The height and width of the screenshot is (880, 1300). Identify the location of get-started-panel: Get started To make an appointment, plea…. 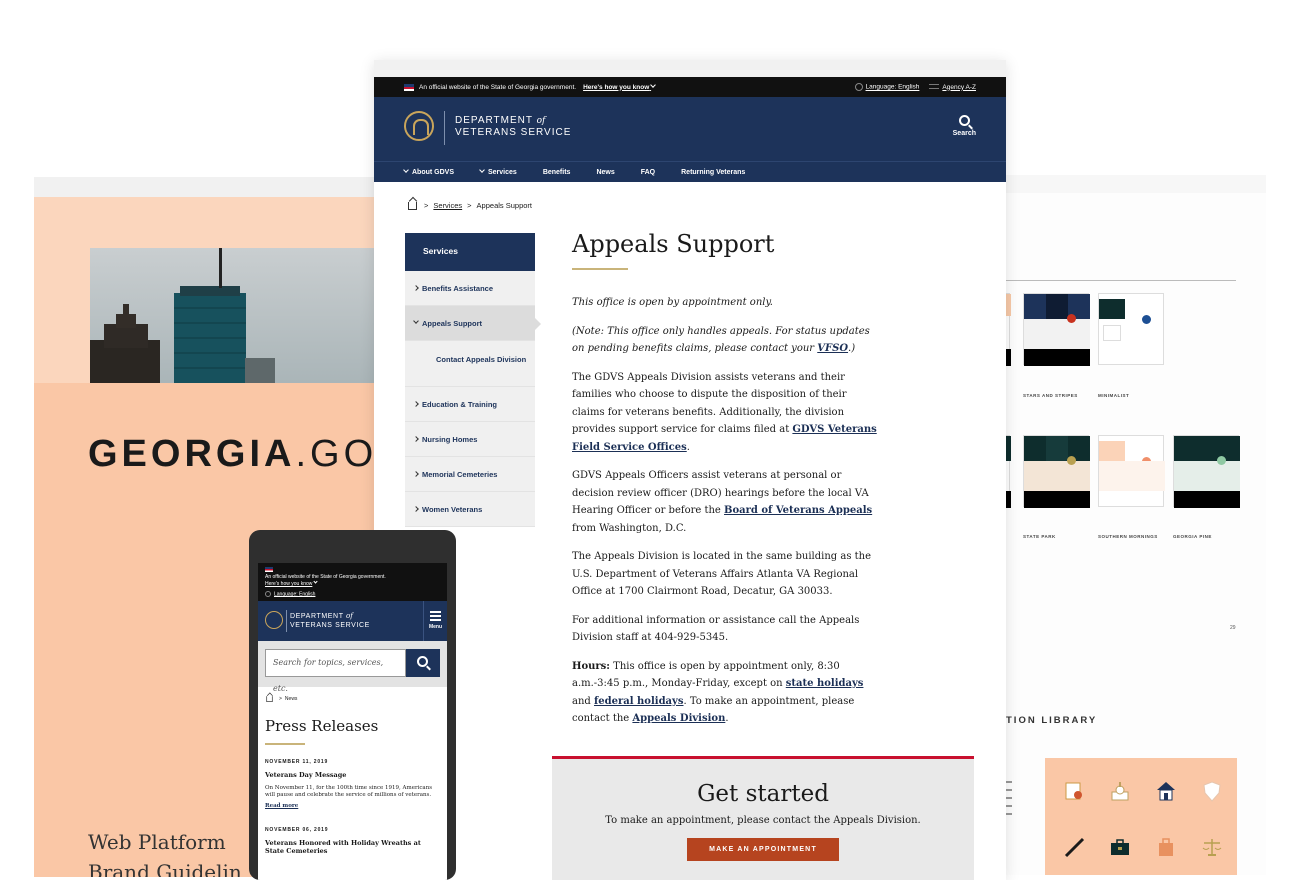
(763, 818).